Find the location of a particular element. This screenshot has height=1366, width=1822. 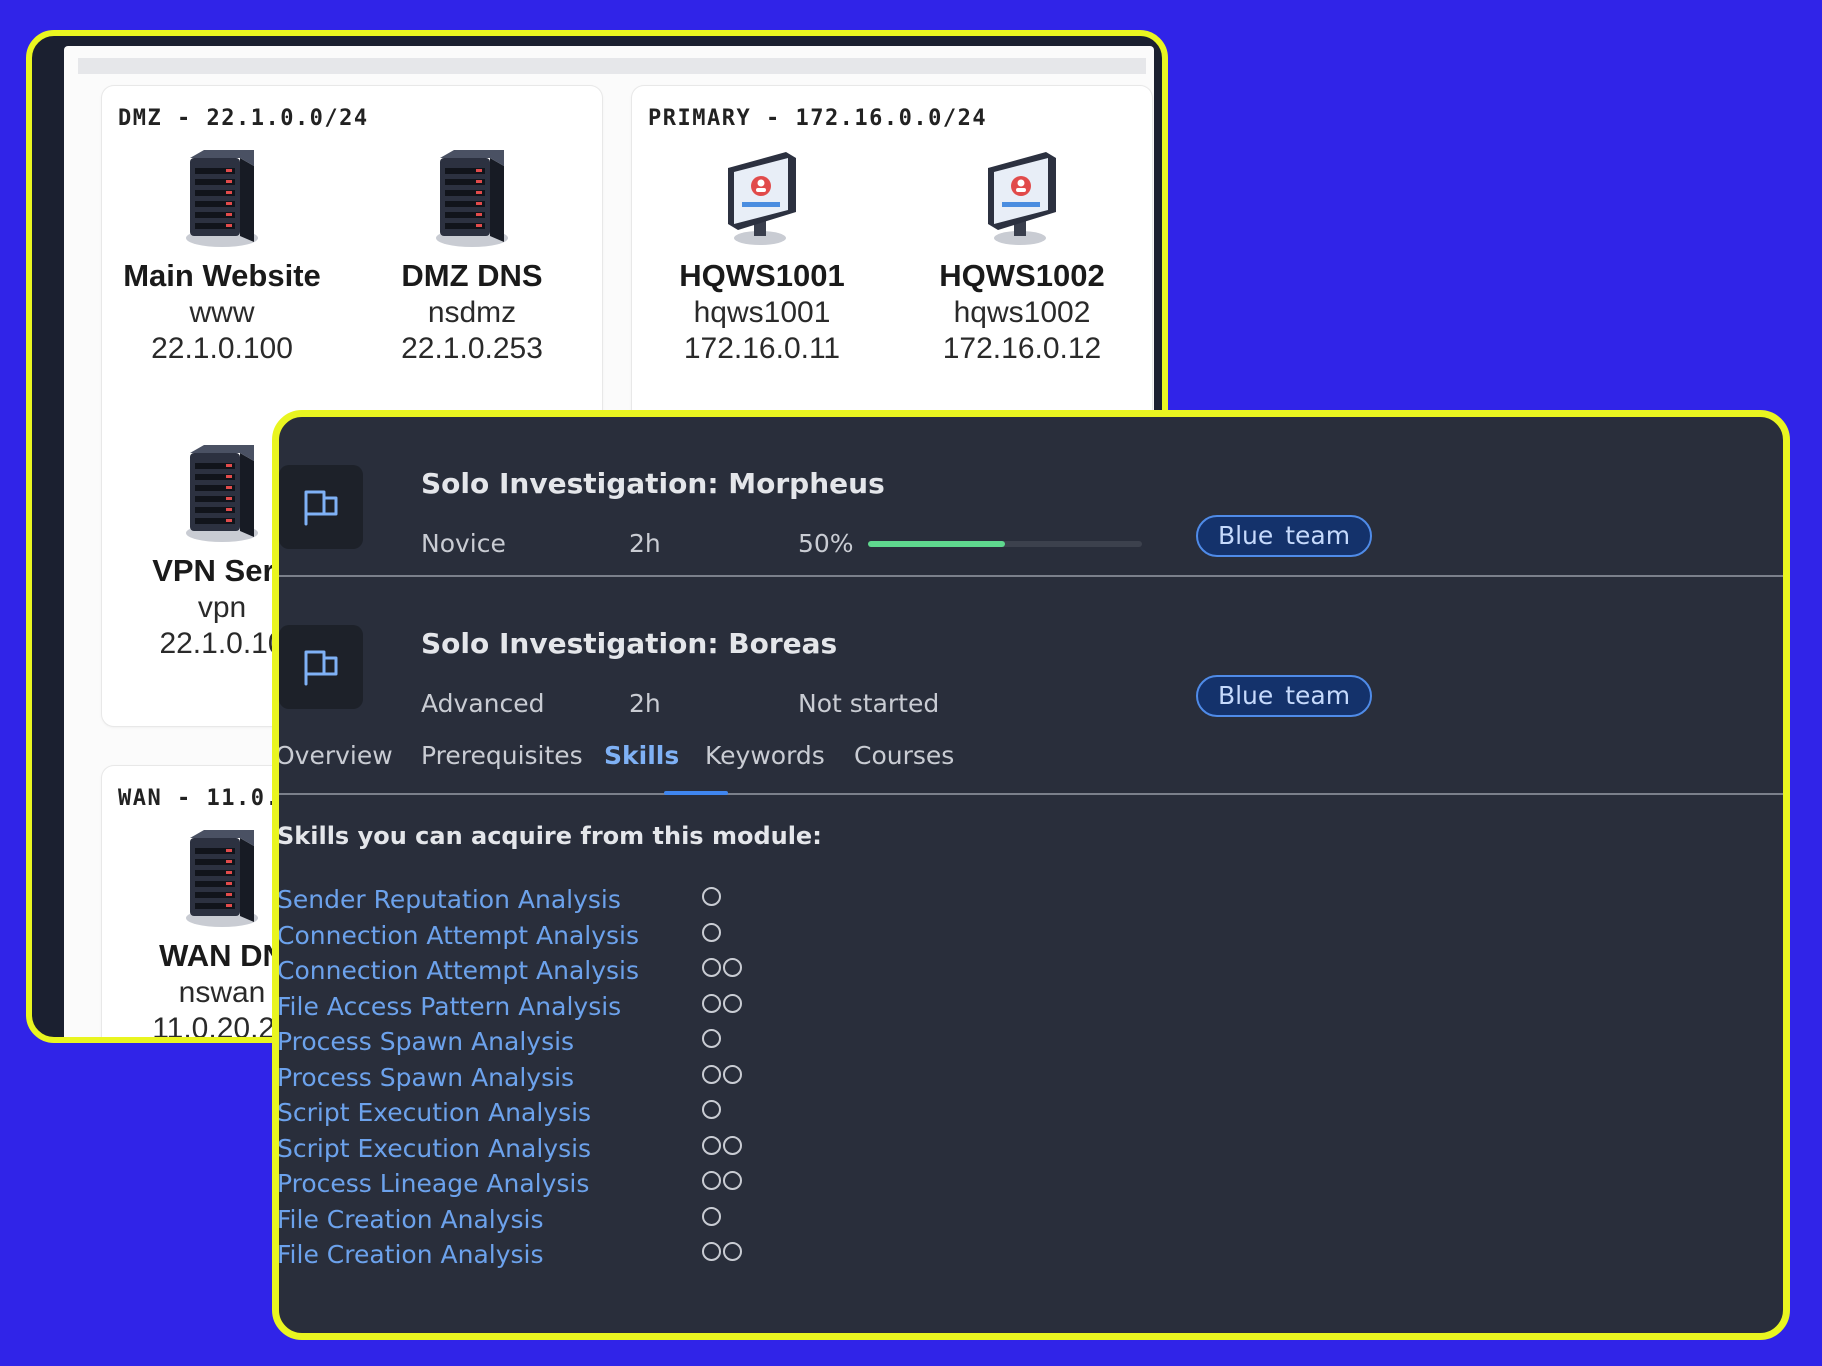

host-name: HQWS1002 is located at coordinates (1022, 275).